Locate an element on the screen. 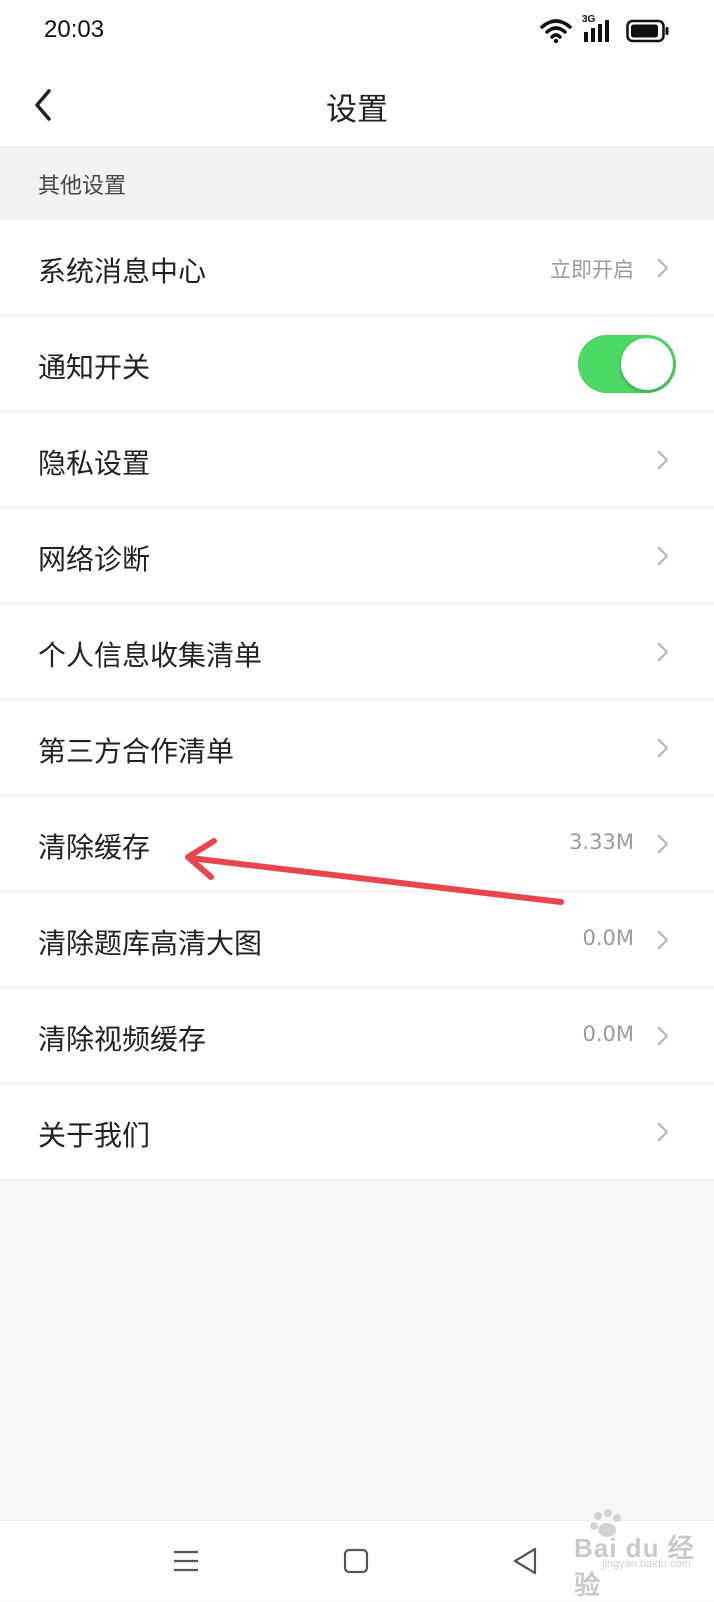 The image size is (714, 1602). page-title: 设置 is located at coordinates (357, 110).